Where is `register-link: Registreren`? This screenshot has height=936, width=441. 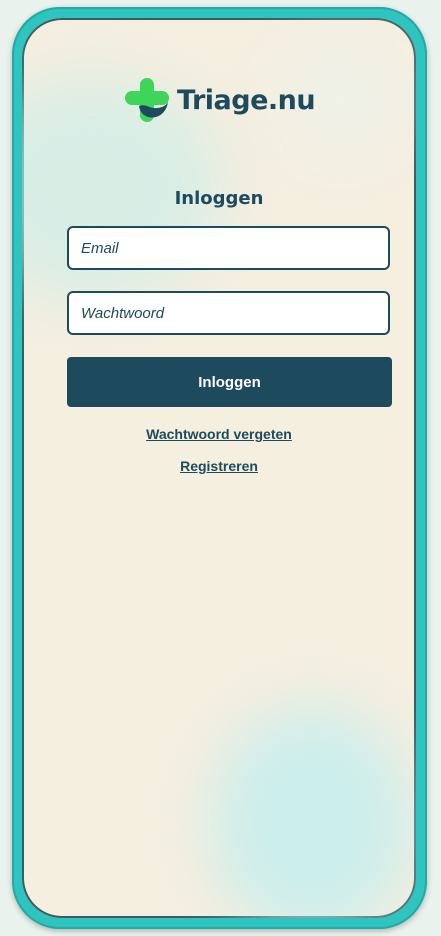
register-link: Registreren is located at coordinates (219, 466).